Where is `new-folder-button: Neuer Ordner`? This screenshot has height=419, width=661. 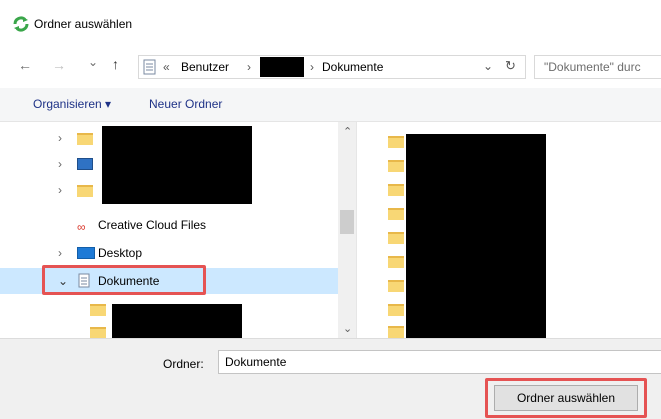 new-folder-button: Neuer Ordner is located at coordinates (185, 104).